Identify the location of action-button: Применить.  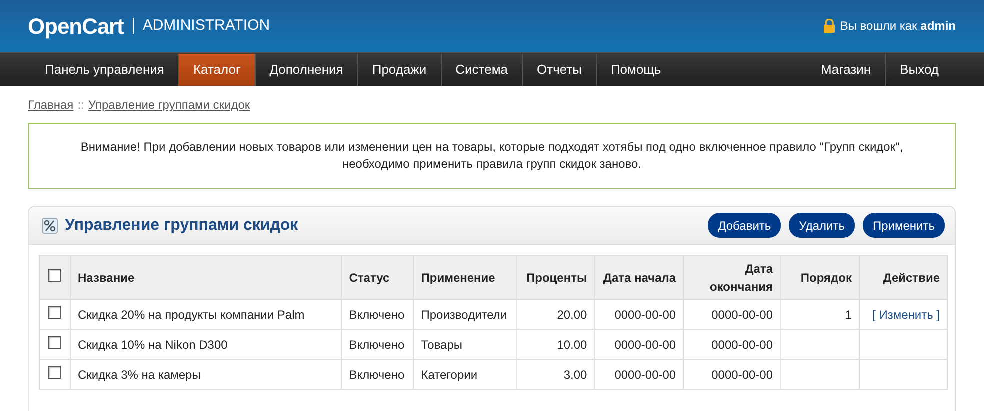
(903, 225).